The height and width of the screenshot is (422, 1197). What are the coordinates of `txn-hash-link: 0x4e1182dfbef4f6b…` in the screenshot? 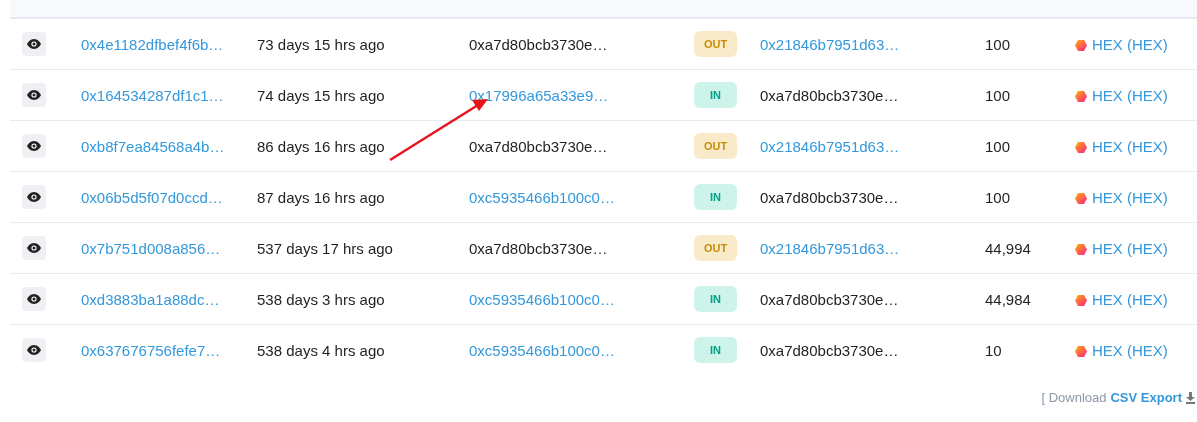 It's located at (152, 44).